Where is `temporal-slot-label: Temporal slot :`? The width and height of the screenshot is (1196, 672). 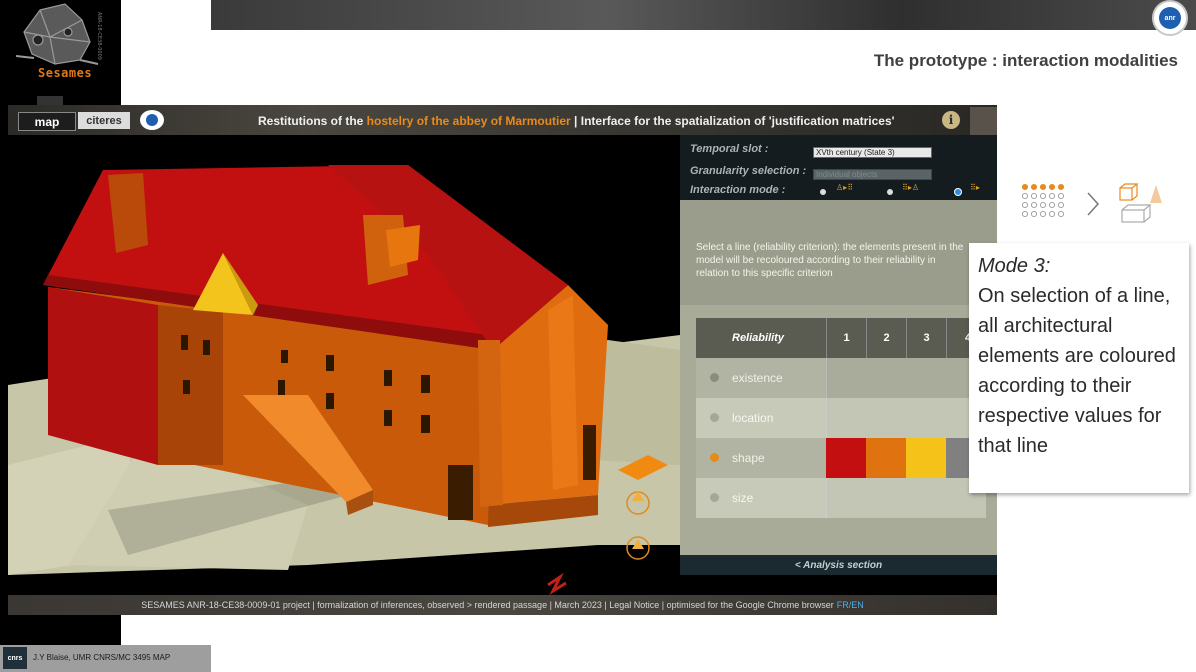
temporal-slot-label: Temporal slot : is located at coordinates (729, 149).